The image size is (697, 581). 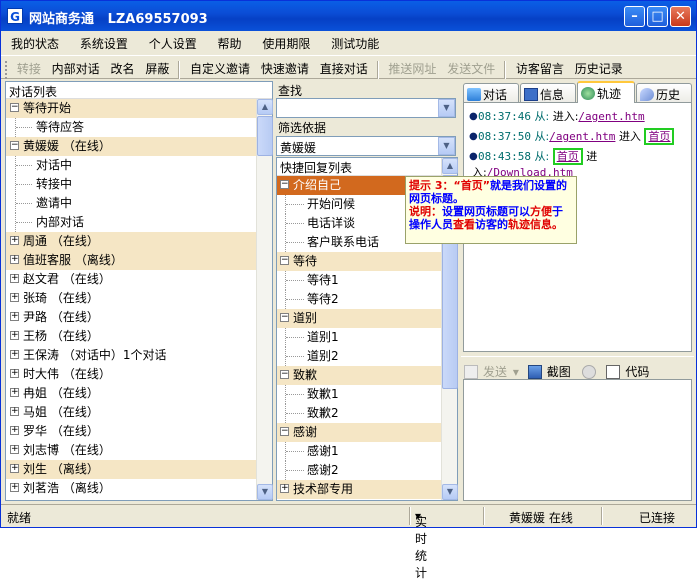 I want to click on tree-group-item: + 刘志博 （在线）, so click(x=139, y=450).